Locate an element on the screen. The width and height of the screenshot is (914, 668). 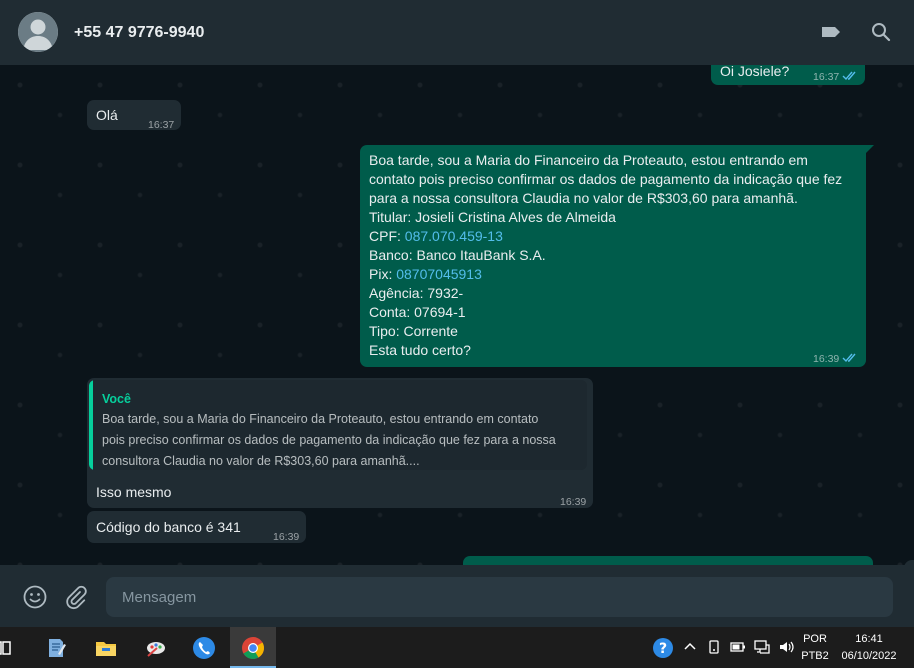
compose-bar is located at coordinates (457, 596).